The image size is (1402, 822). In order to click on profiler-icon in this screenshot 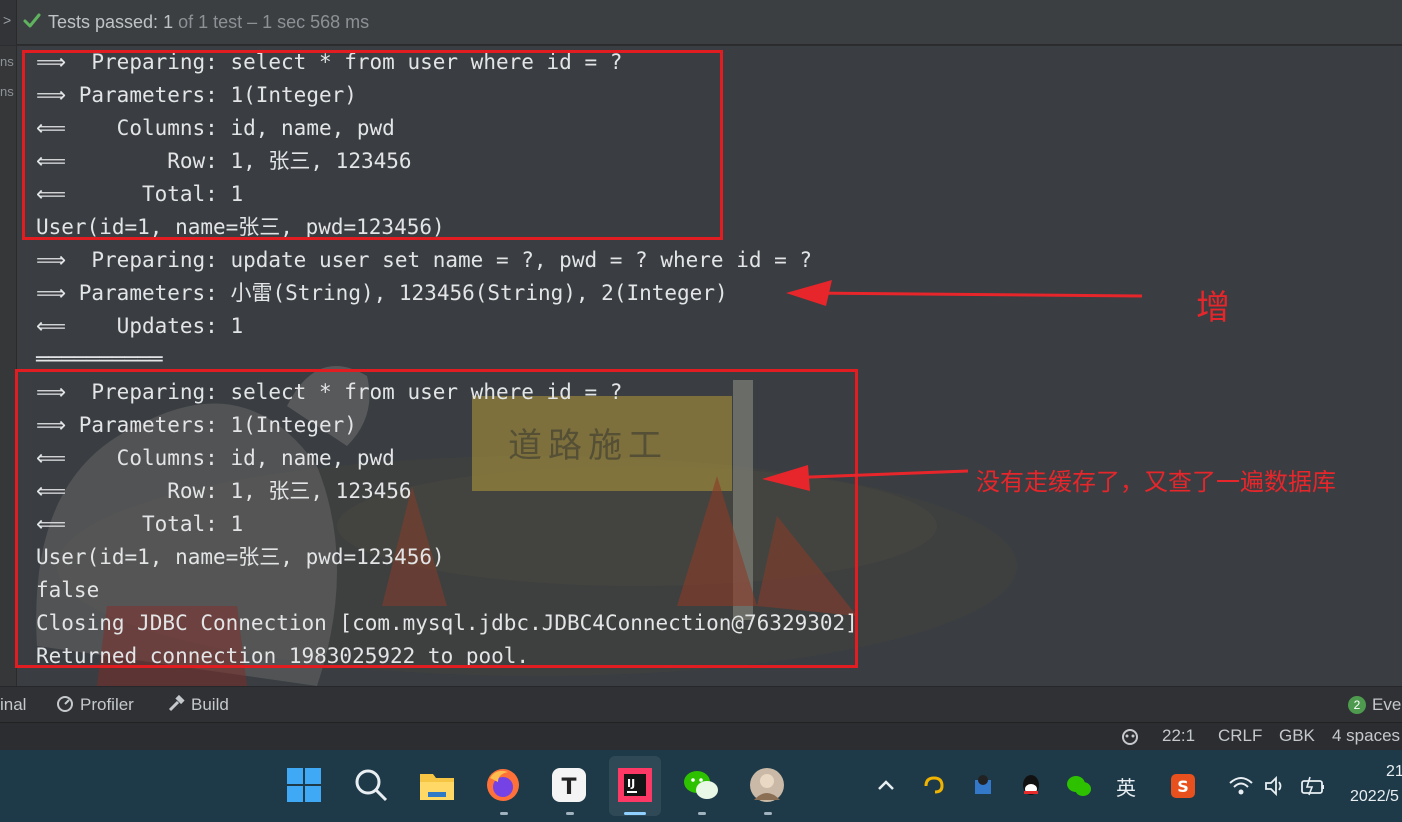, I will do `click(65, 704)`.